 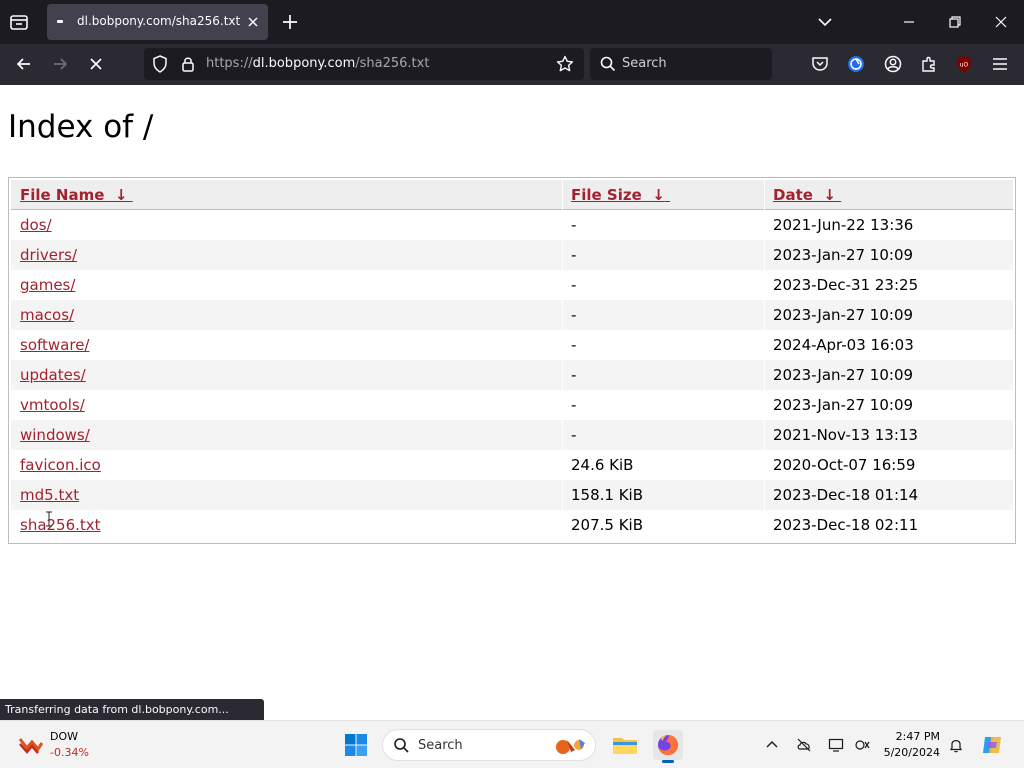 I want to click on extension-blue-icon, so click(x=856, y=64).